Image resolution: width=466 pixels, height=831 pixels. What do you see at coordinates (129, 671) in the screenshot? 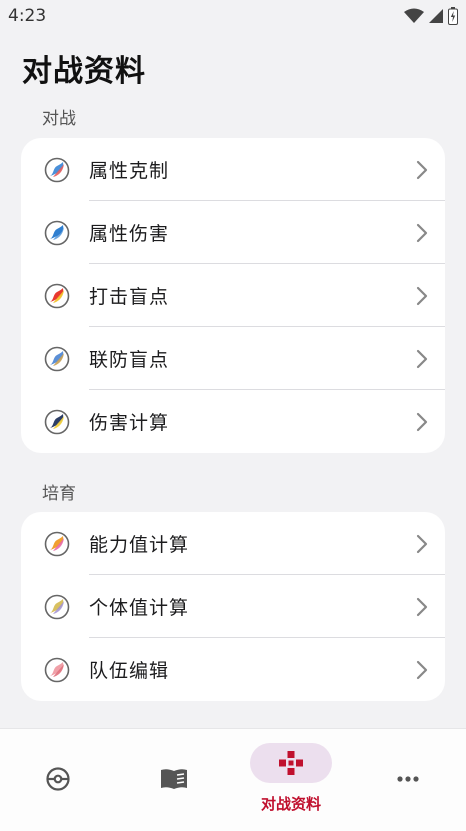
I see `list-item-label: 队伍编辑` at bounding box center [129, 671].